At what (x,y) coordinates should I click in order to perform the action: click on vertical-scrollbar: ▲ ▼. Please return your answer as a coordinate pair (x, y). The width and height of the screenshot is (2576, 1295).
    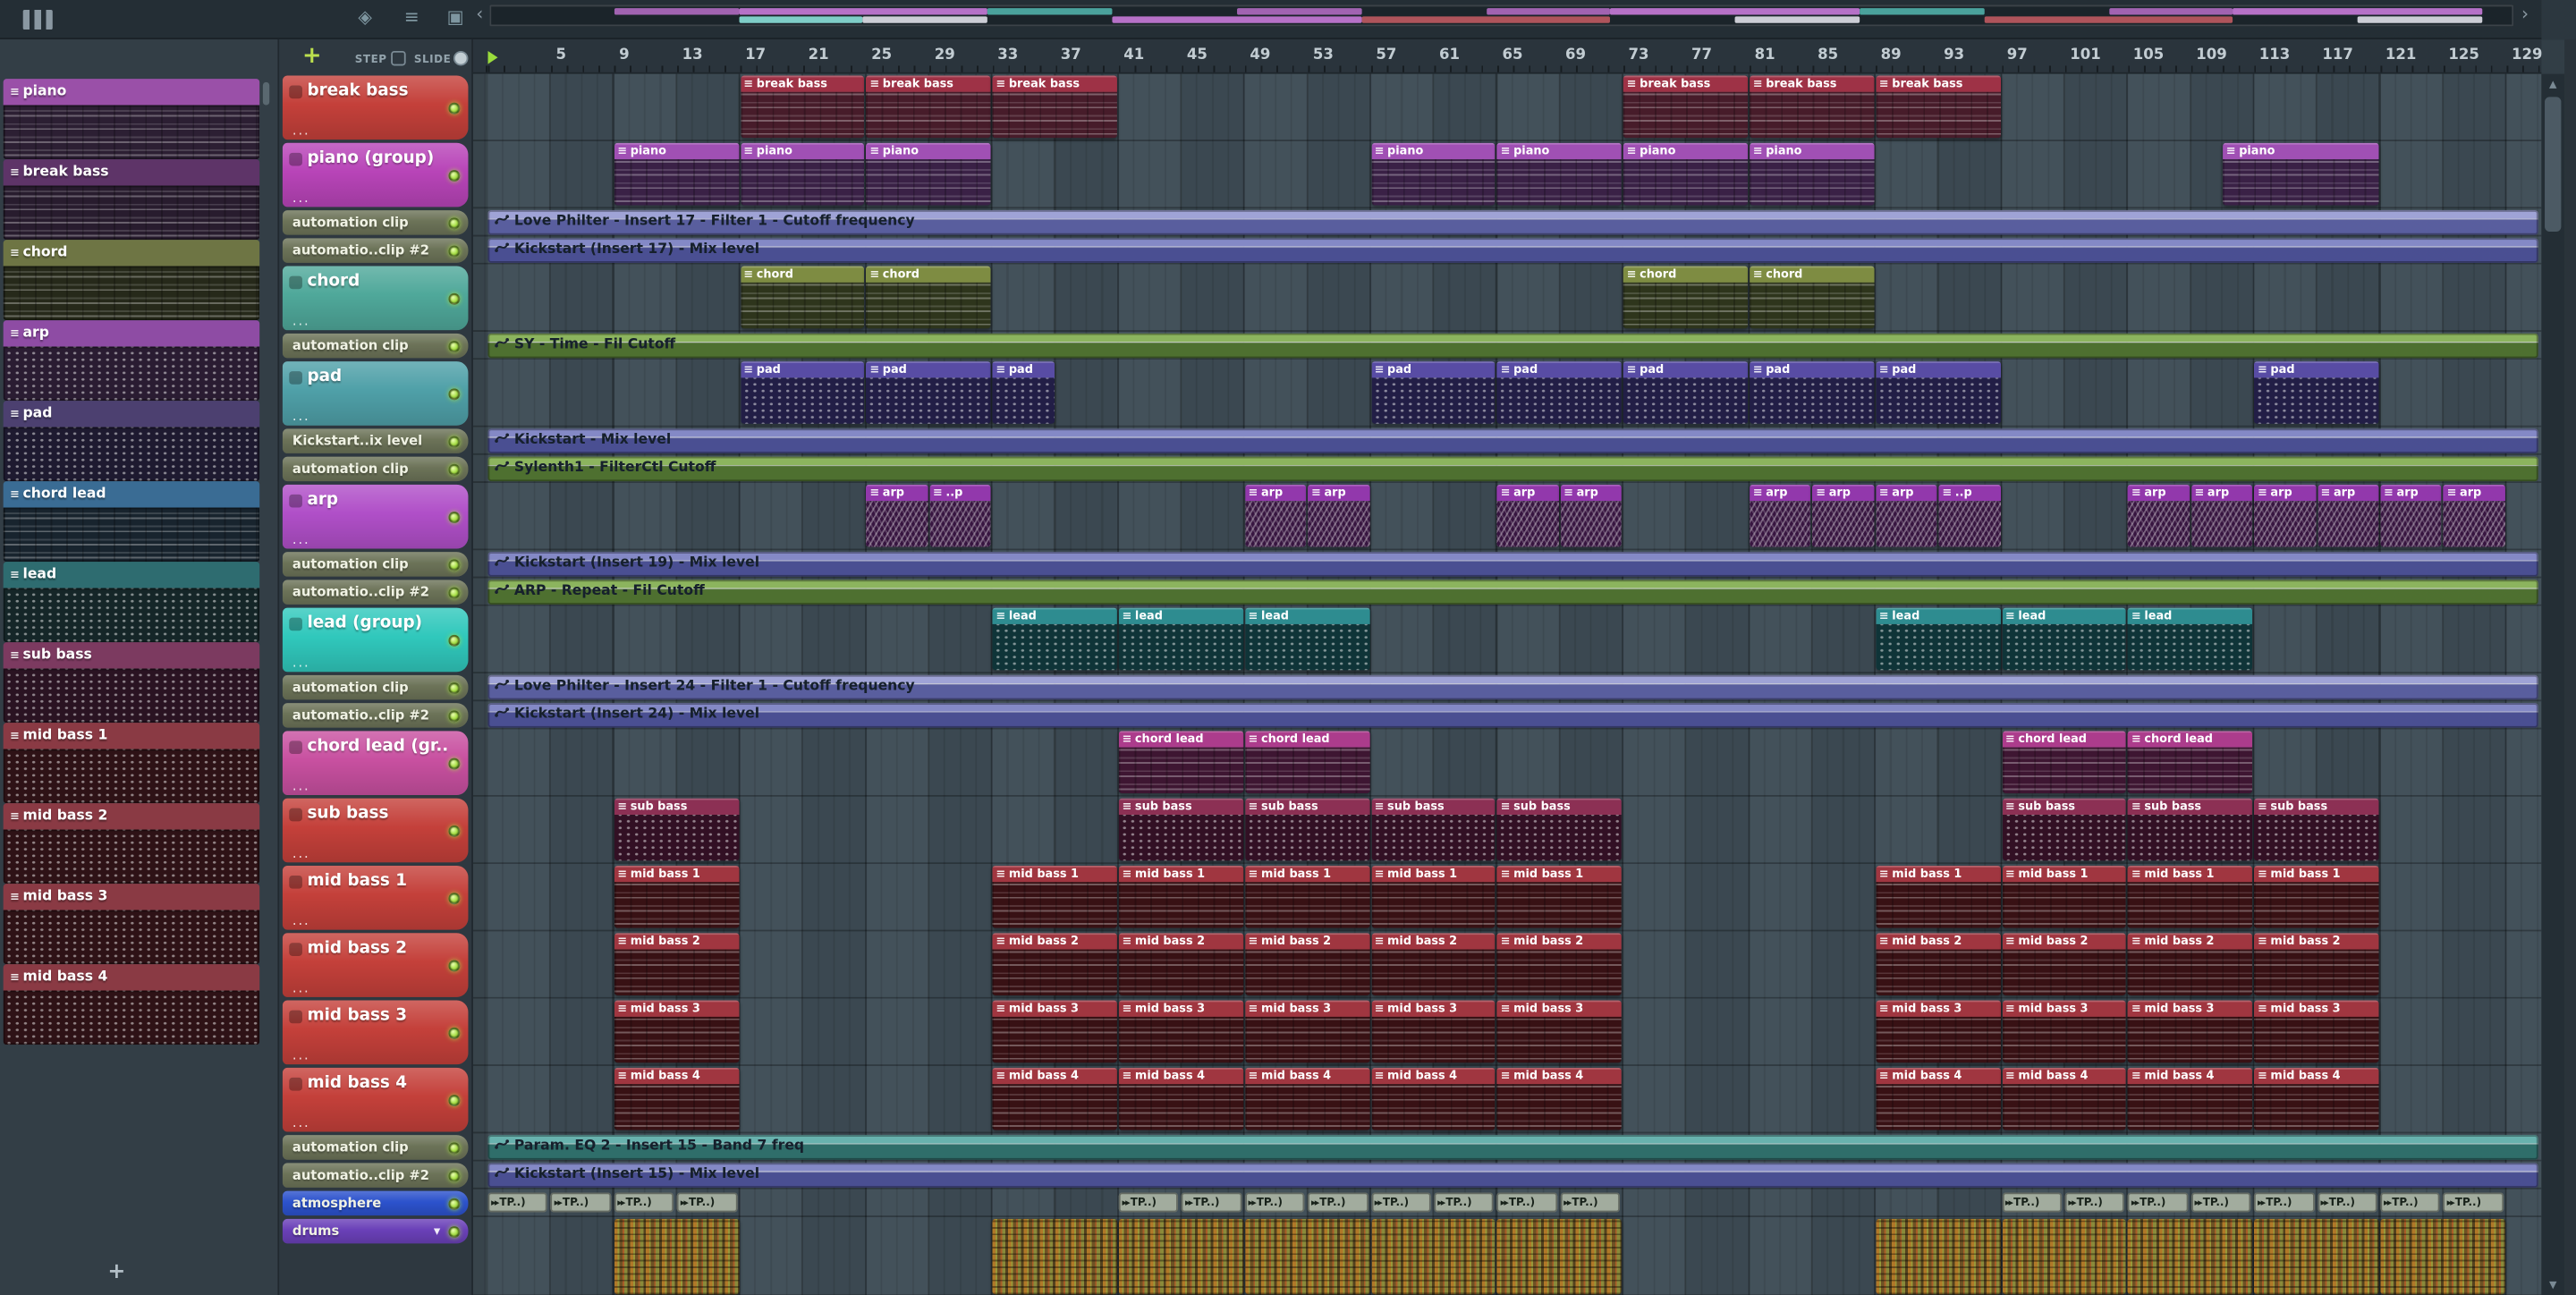
    Looking at the image, I should click on (2553, 684).